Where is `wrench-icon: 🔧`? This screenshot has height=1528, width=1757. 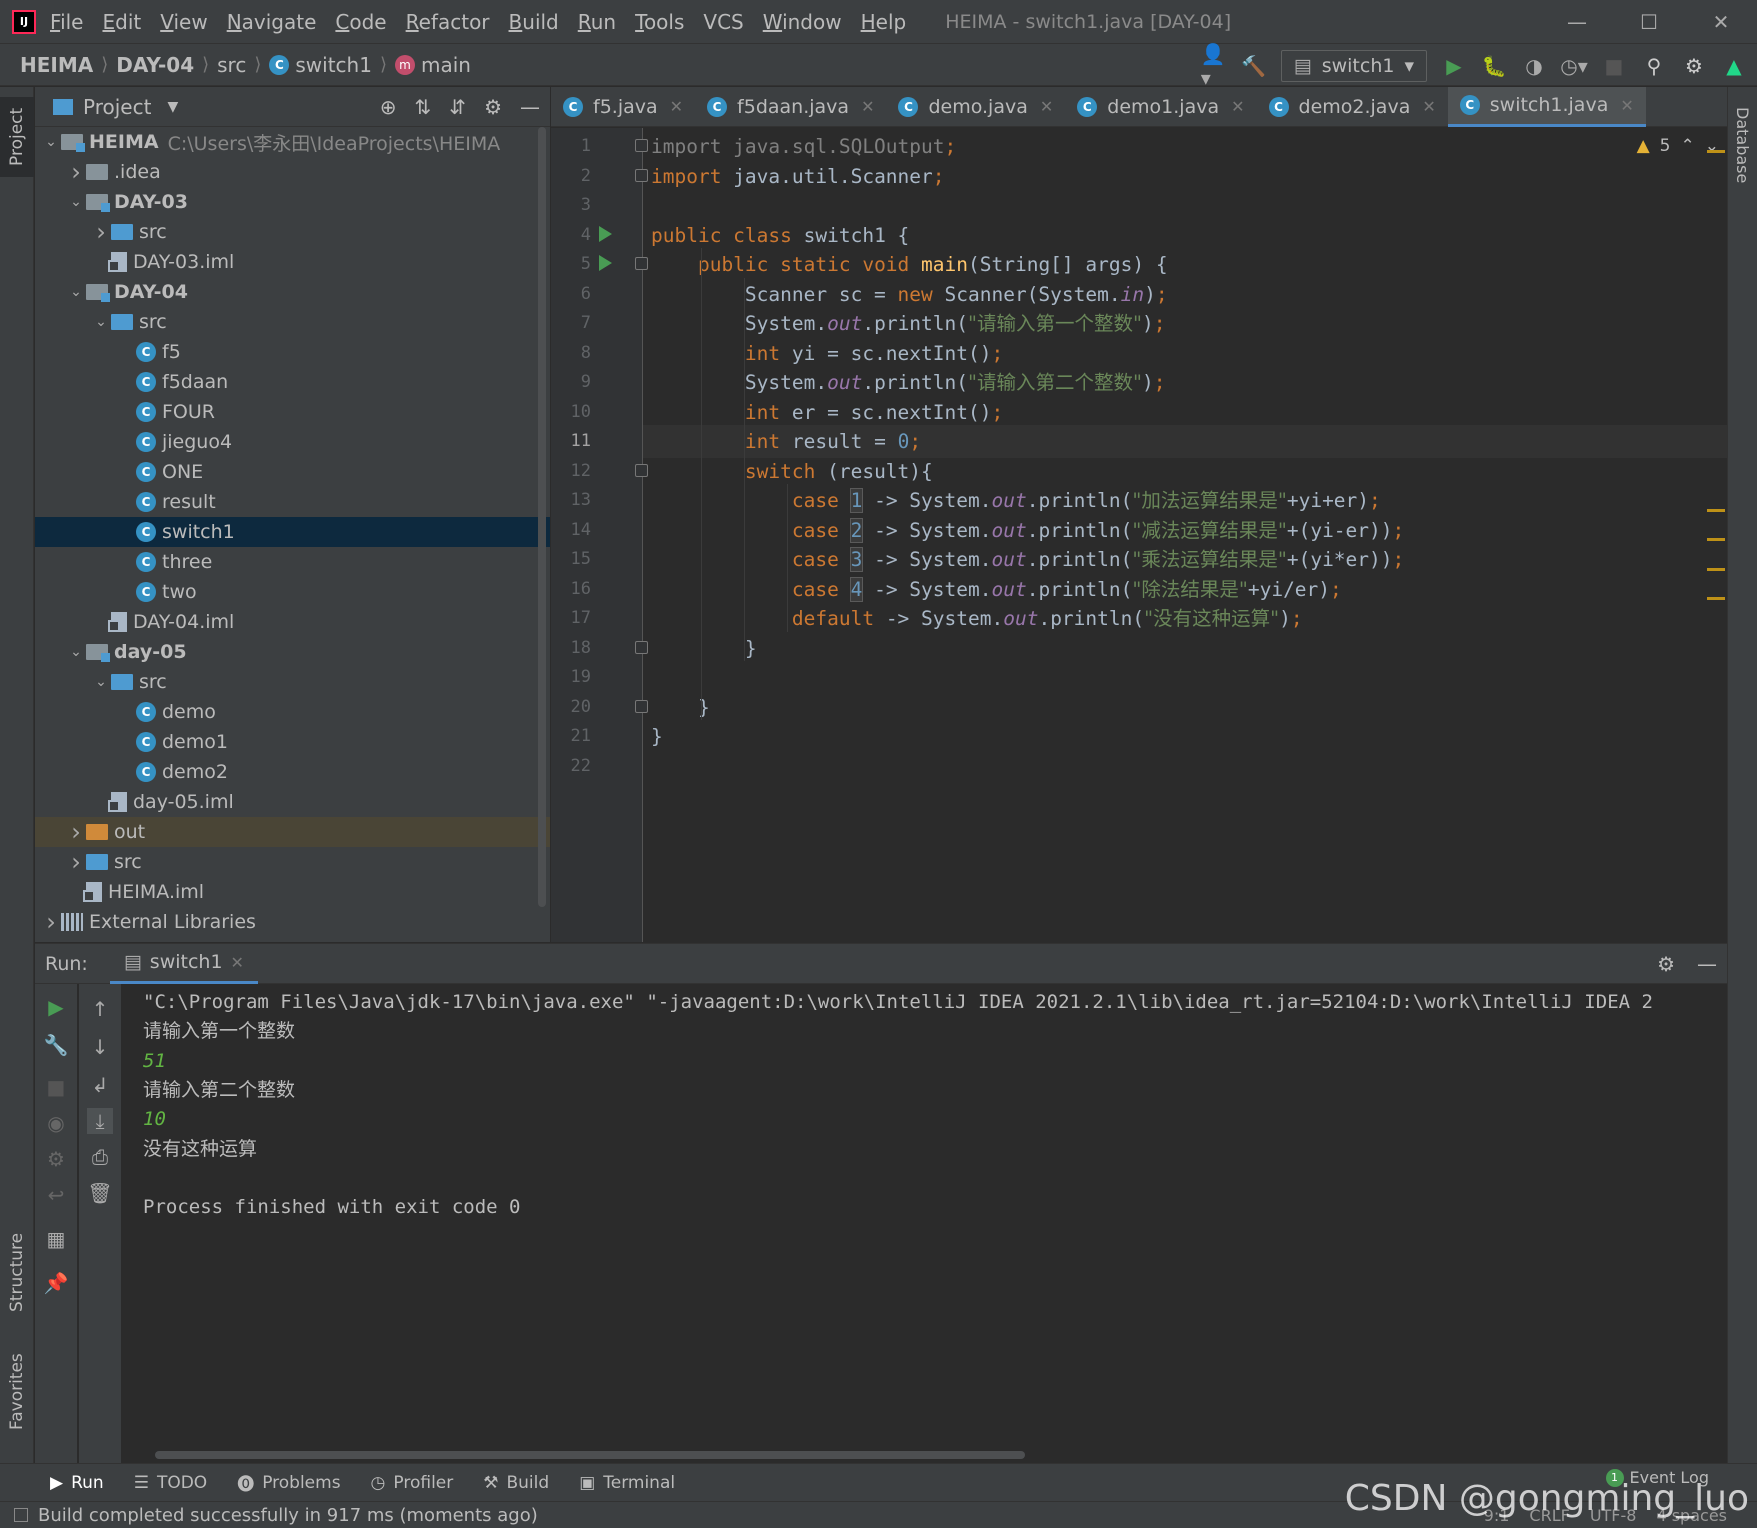
wrench-icon: 🔧 is located at coordinates (56, 1045).